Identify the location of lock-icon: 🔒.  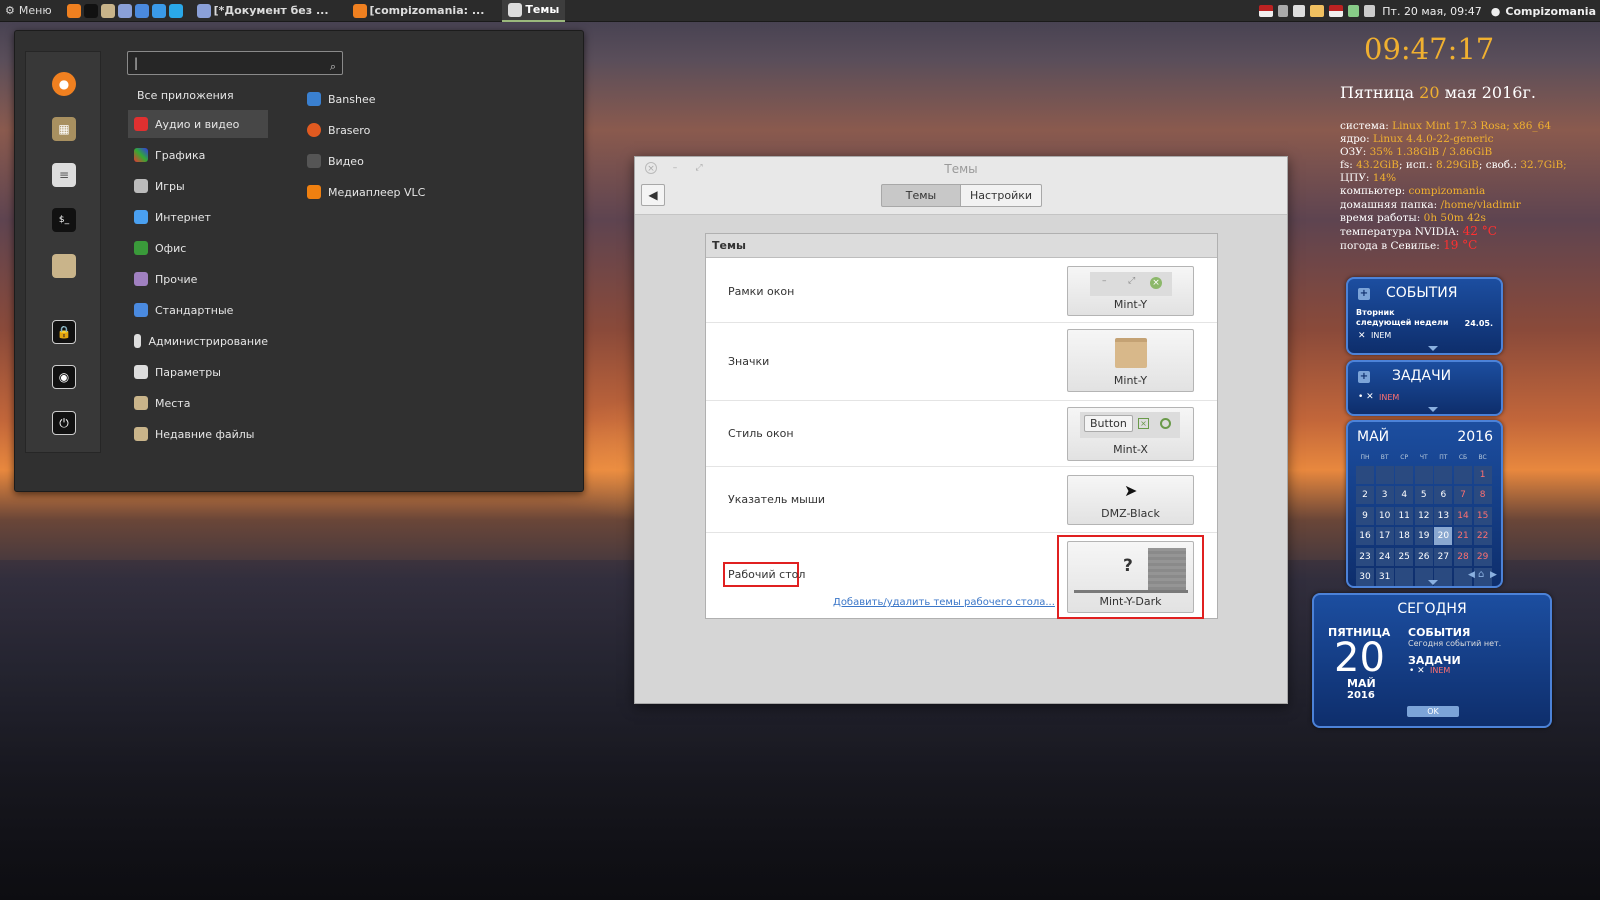
(64, 332).